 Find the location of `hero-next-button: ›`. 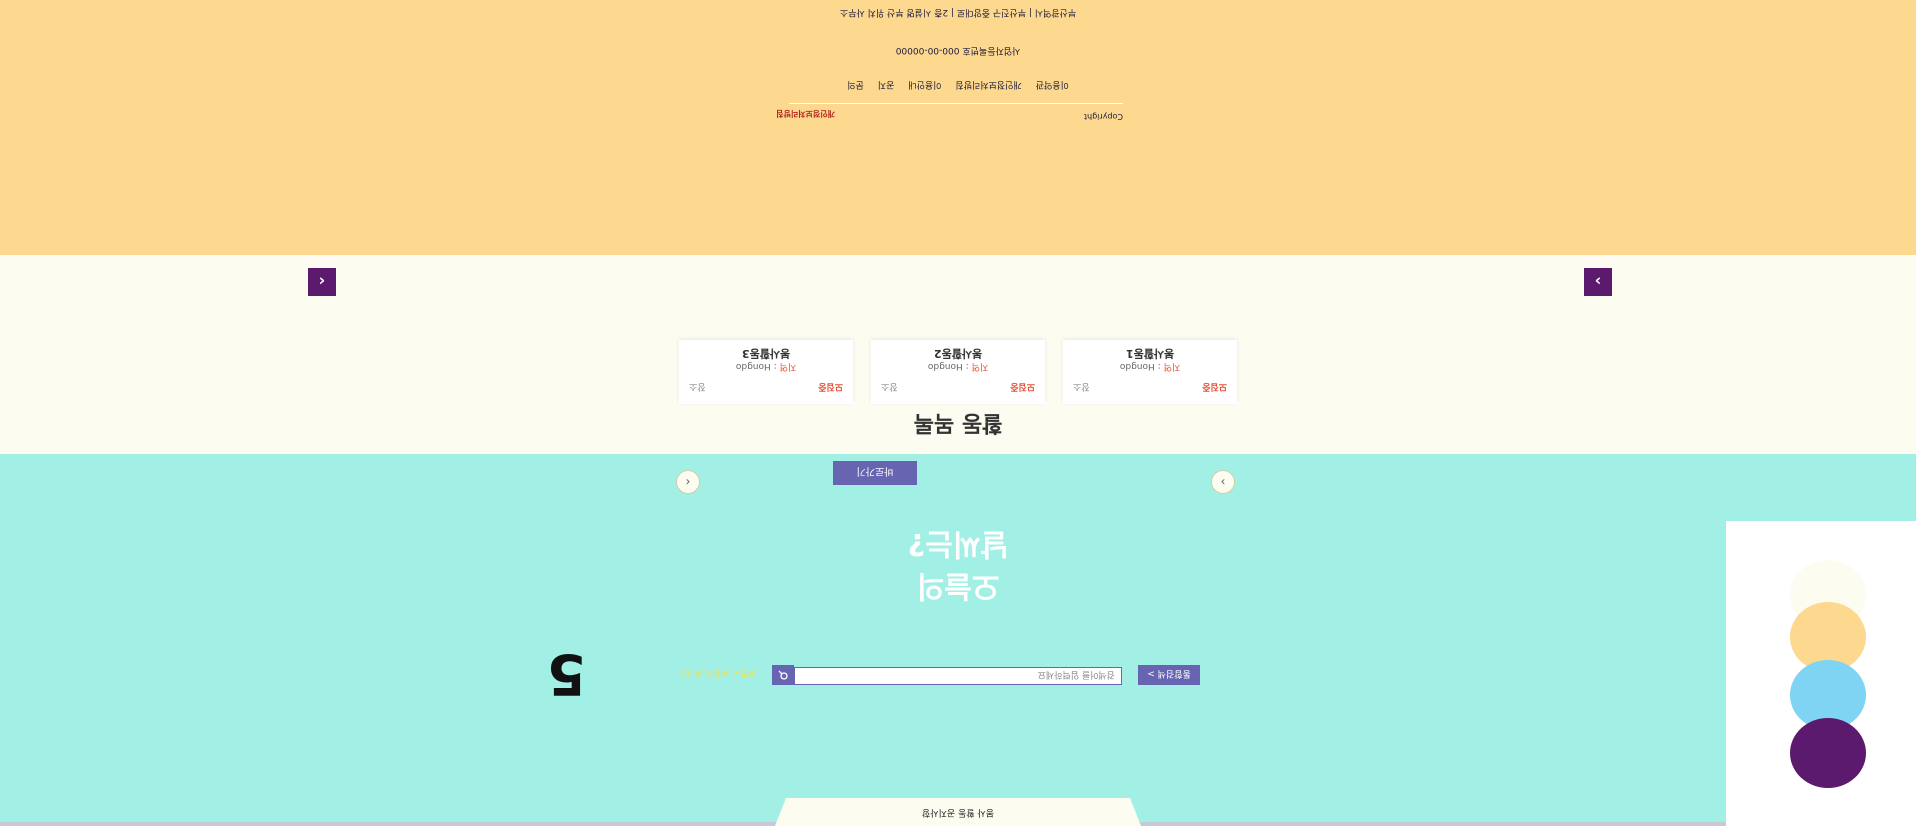

hero-next-button: › is located at coordinates (1223, 482).